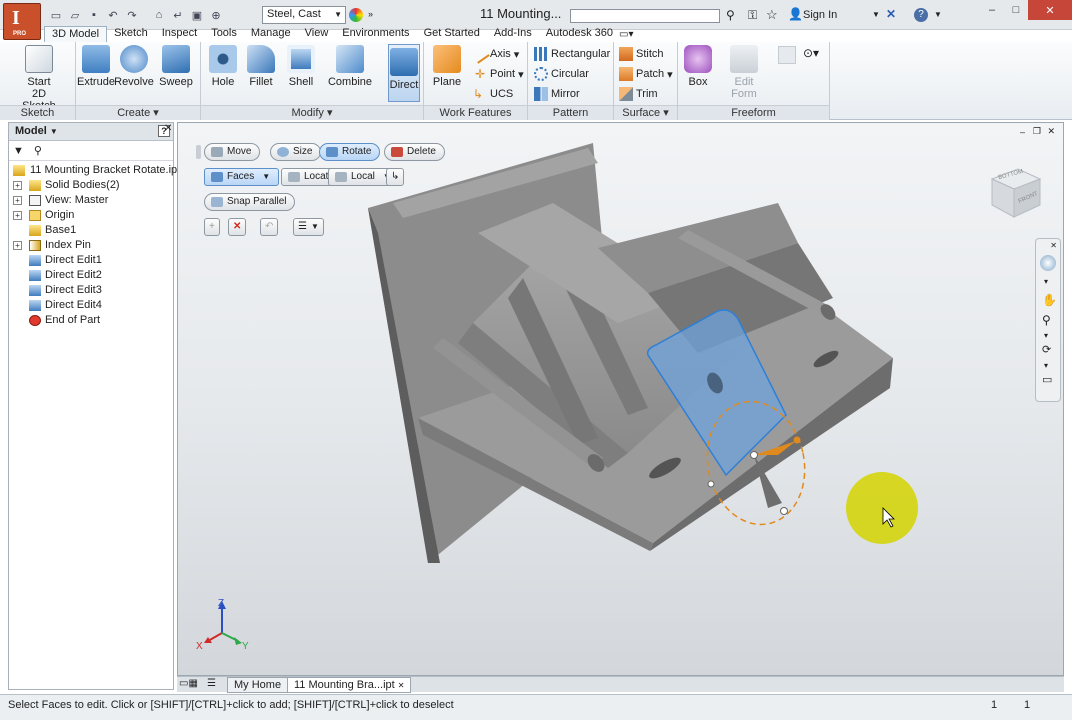 This screenshot has width=1072, height=720. I want to click on hole-button: Hole, so click(223, 66).